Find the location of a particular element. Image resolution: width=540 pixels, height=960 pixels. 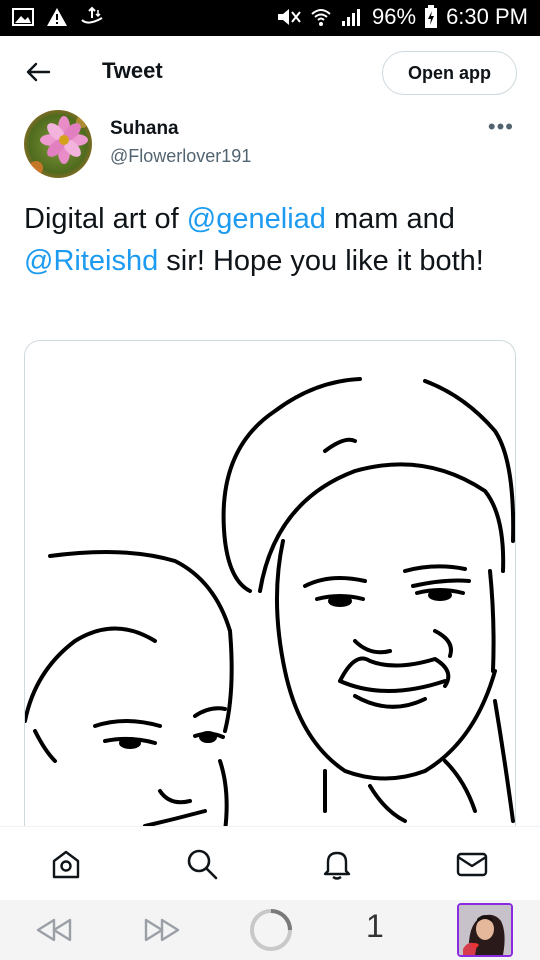

tab-count: 1 is located at coordinates (375, 926).